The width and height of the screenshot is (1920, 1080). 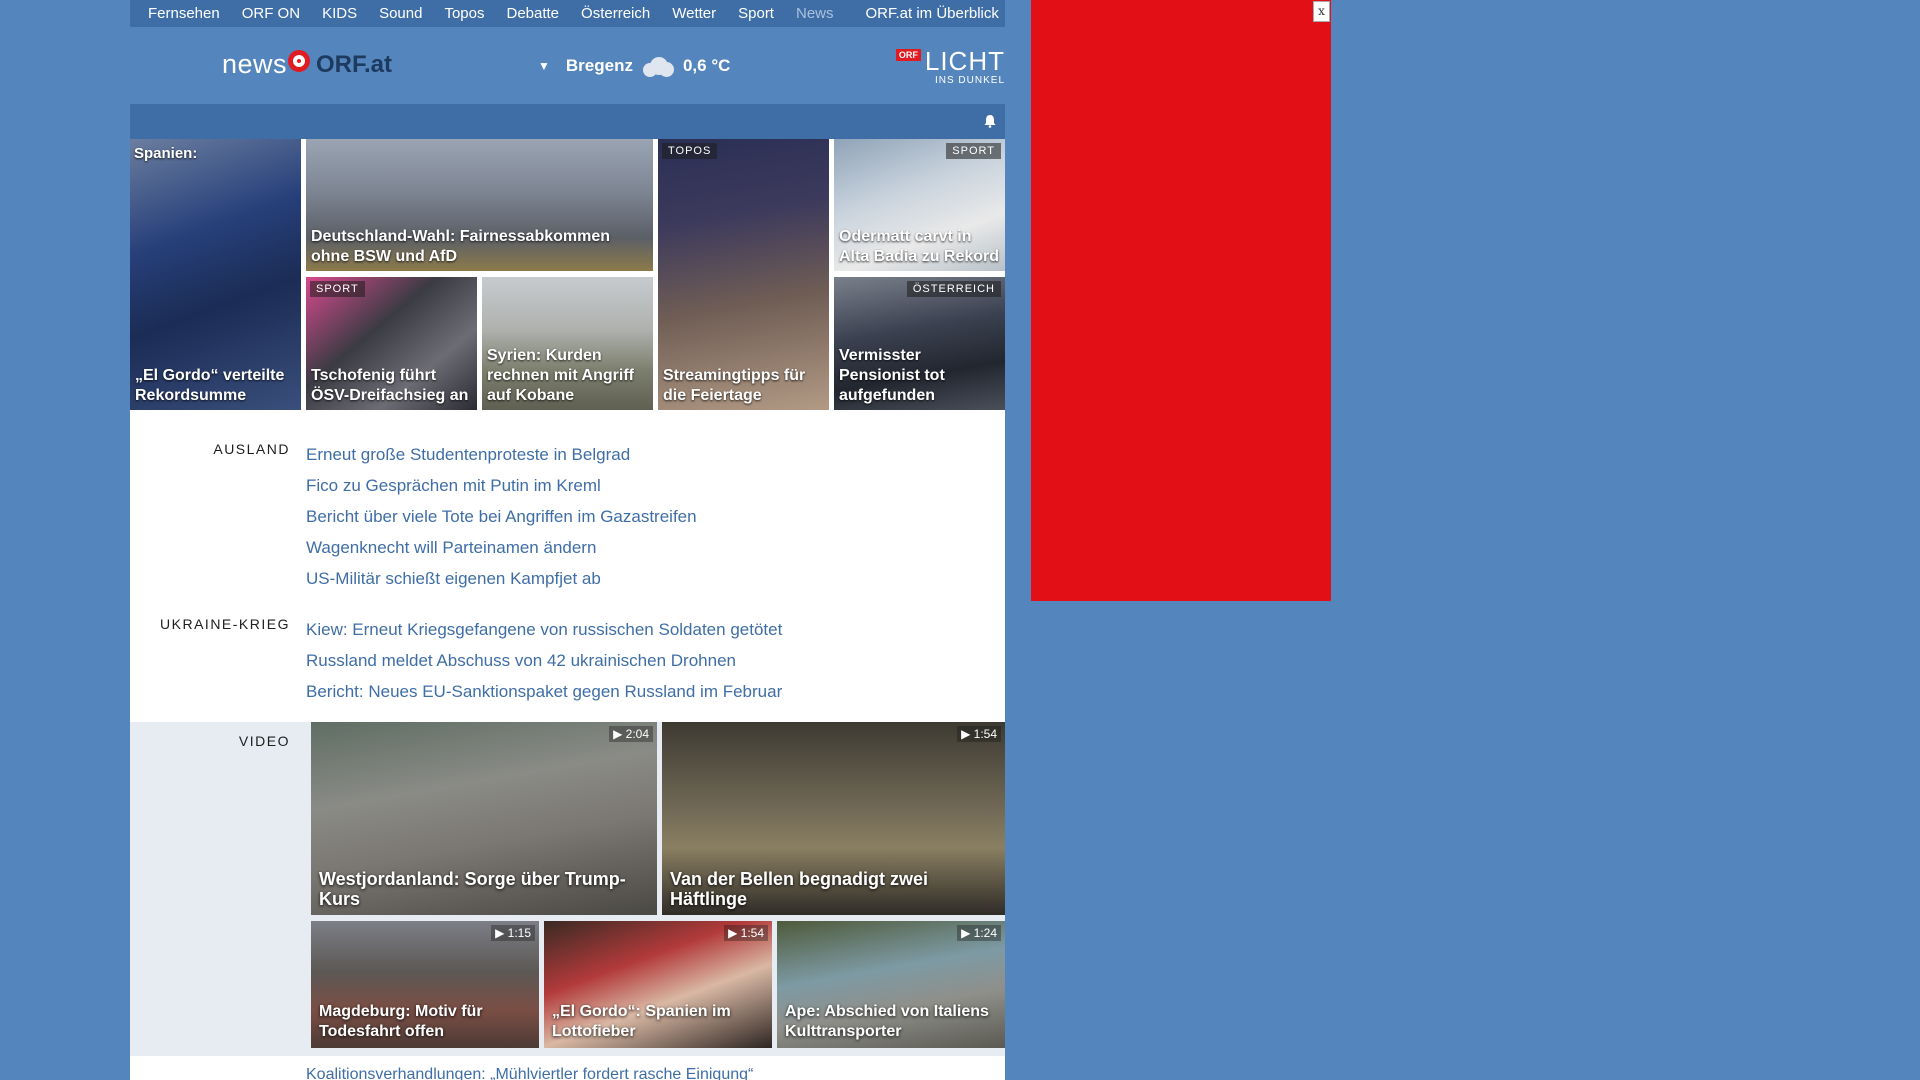 What do you see at coordinates (544, 66) in the screenshot?
I see `dropdown-triangle-icon: ▼` at bounding box center [544, 66].